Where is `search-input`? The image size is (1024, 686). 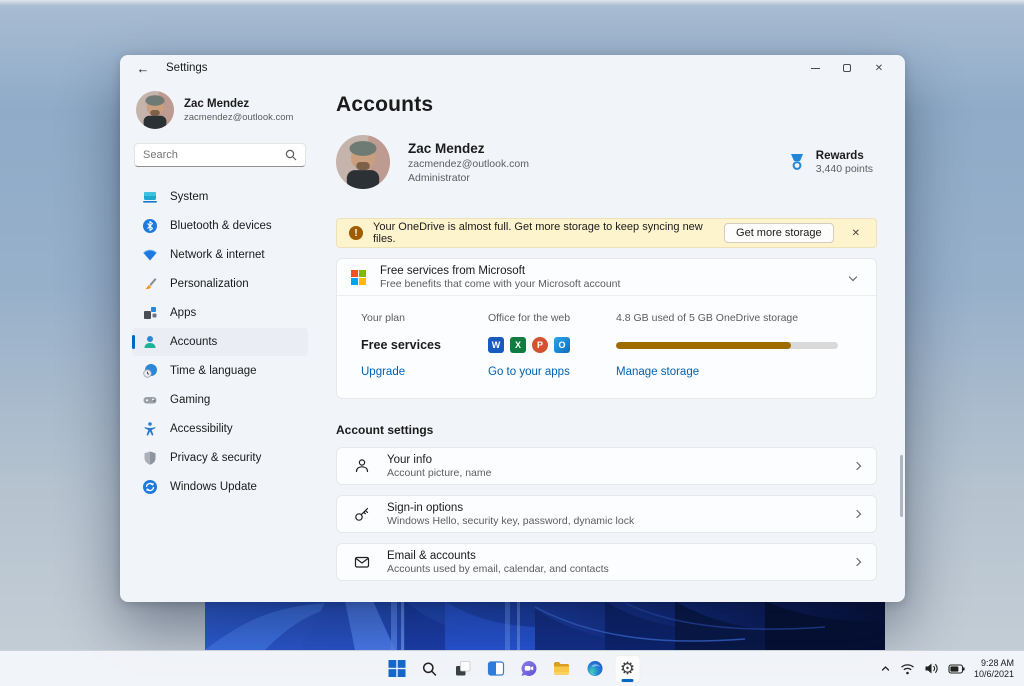 search-input is located at coordinates (214, 155).